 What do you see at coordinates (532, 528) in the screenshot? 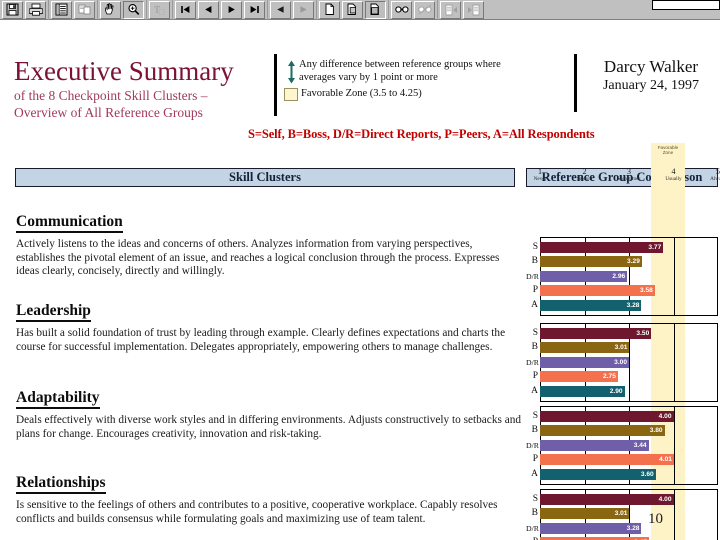
I see `chart-bar-label-d-r: D/R` at bounding box center [532, 528].